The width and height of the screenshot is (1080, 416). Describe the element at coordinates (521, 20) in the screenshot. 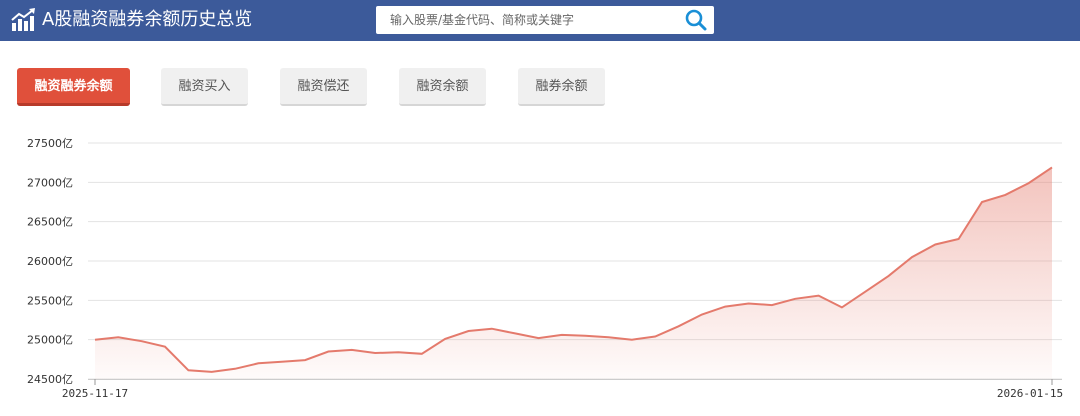

I see `search-input` at that location.